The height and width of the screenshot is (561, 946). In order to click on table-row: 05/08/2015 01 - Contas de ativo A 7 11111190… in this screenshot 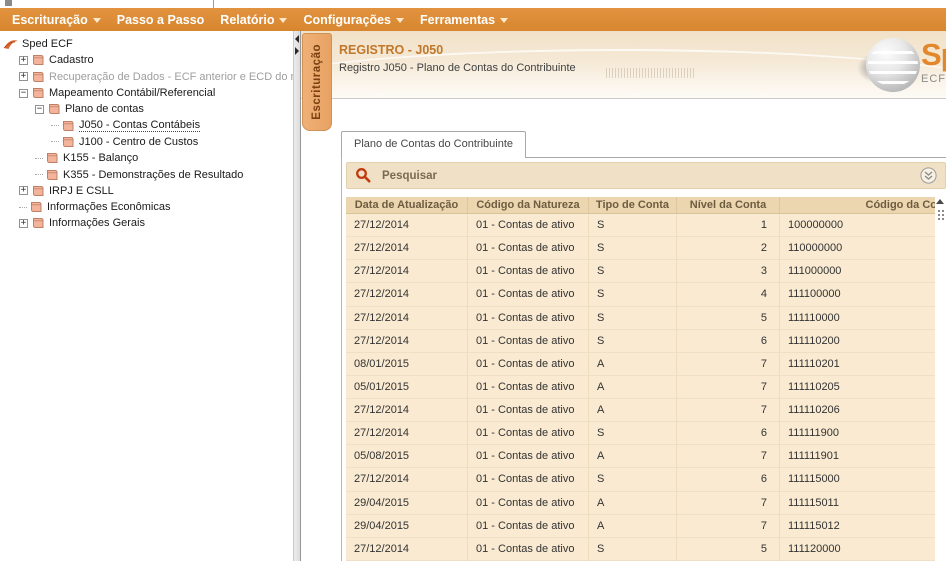, I will do `click(640, 457)`.